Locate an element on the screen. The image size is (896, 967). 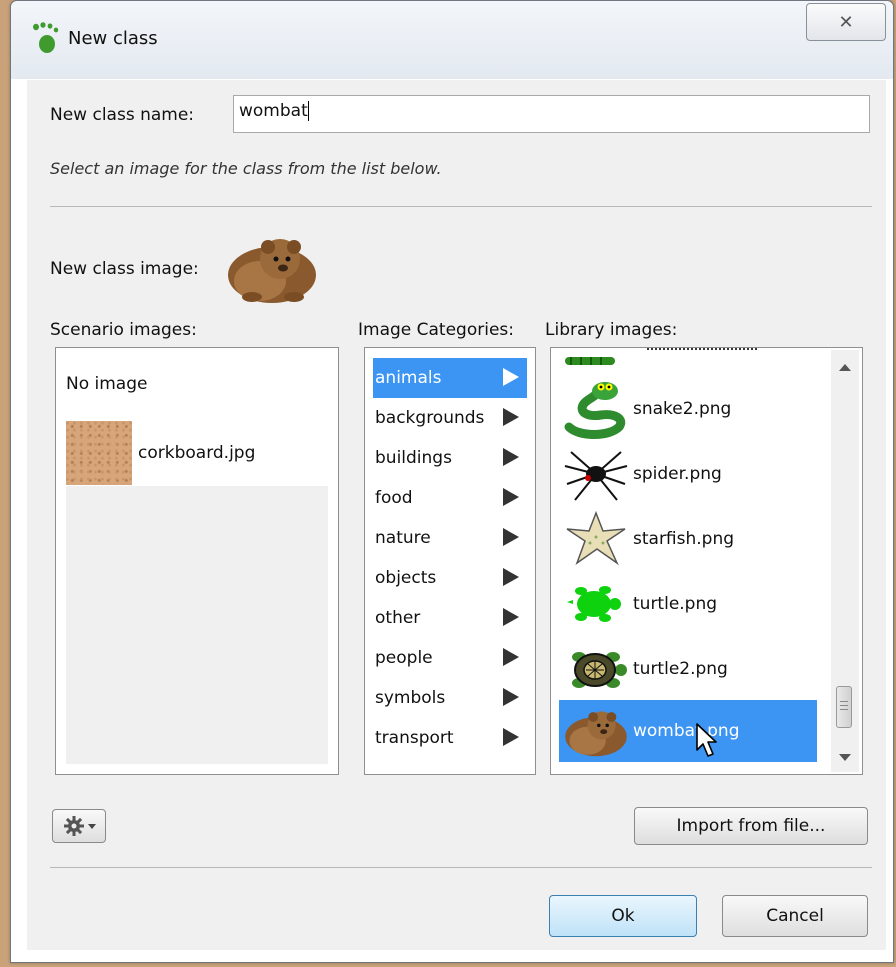
category-food: food is located at coordinates (450, 498).